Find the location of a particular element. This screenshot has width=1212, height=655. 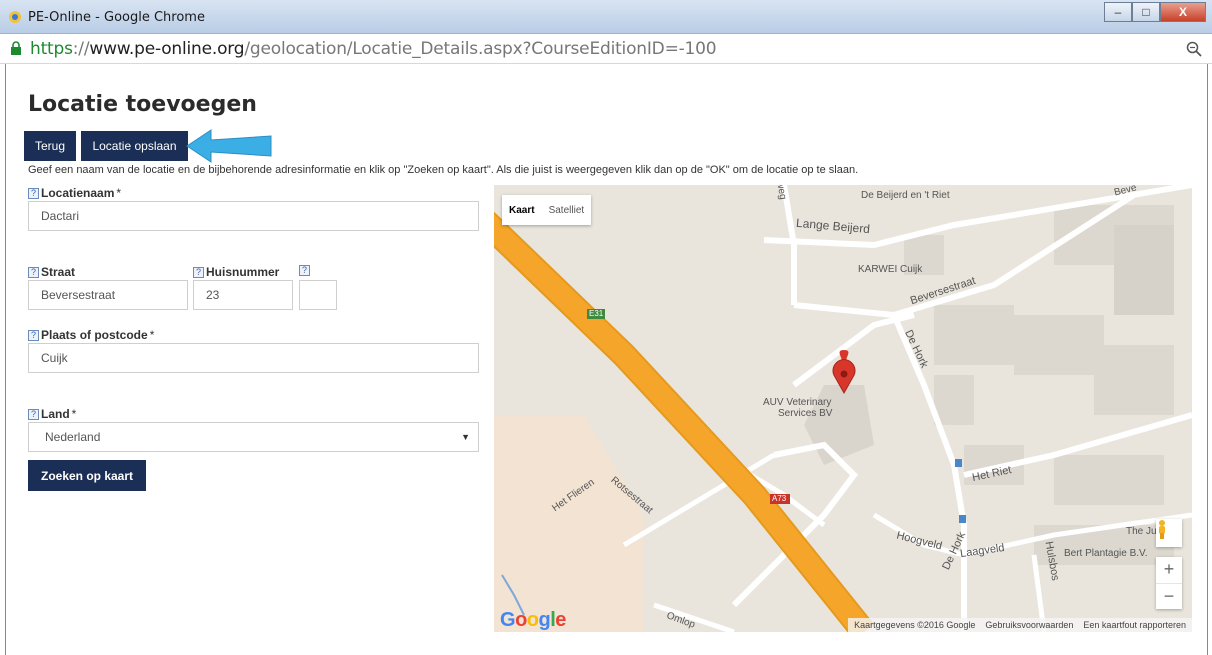

map-label-a73: A73 is located at coordinates (779, 498).